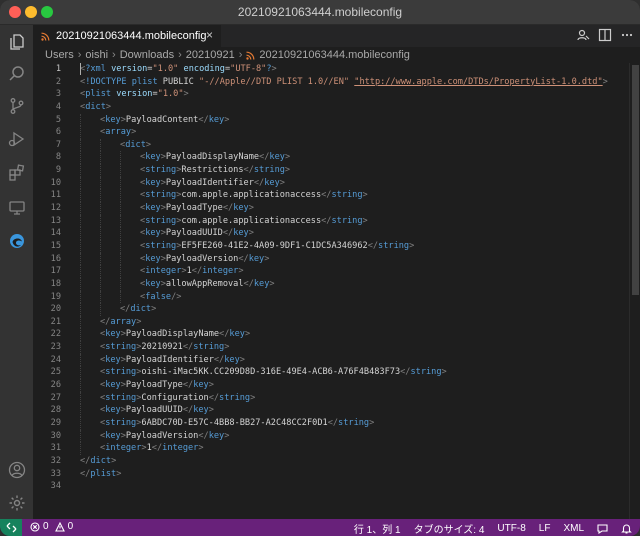  I want to click on tab-close-button: ×, so click(209, 35).